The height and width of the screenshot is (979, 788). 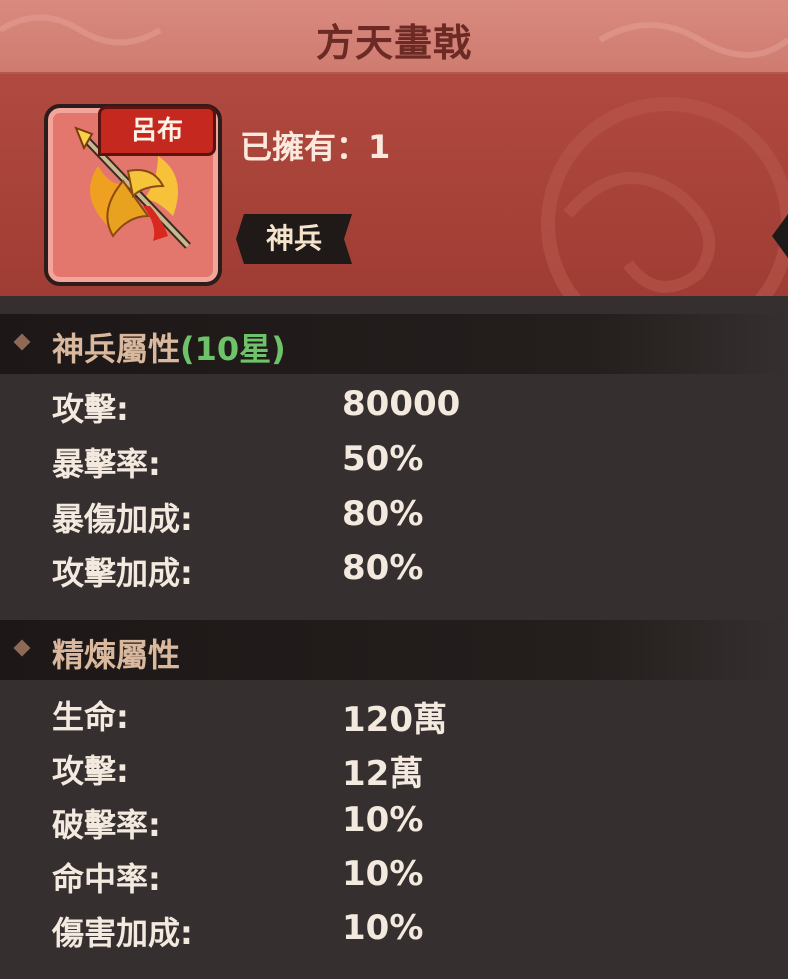 What do you see at coordinates (157, 131) in the screenshot?
I see `owner-tag: 呂布` at bounding box center [157, 131].